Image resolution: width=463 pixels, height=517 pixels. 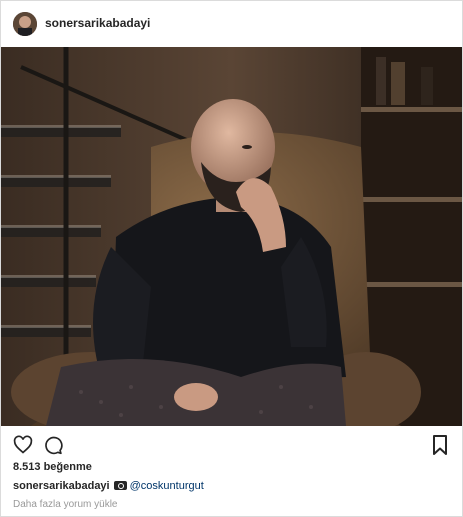 What do you see at coordinates (231, 24) in the screenshot?
I see `post-header: sonersarikabadayi` at bounding box center [231, 24].